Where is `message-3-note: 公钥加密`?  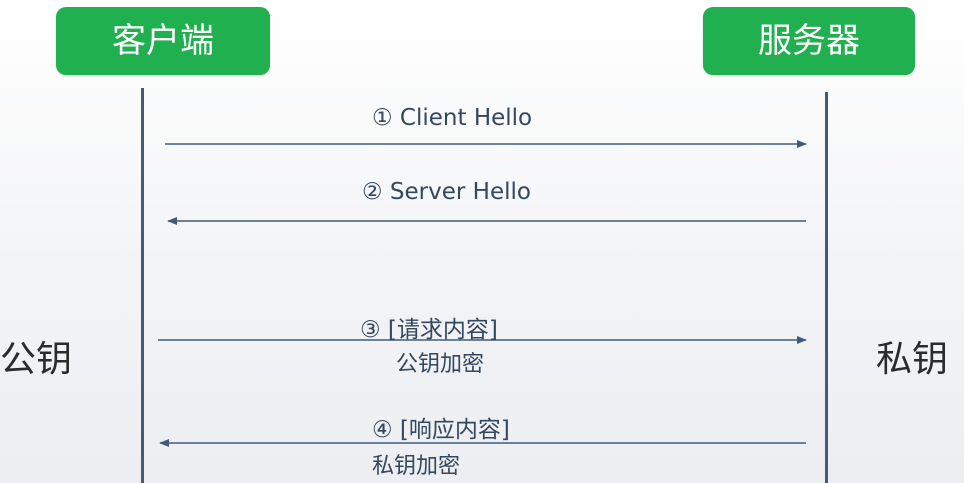
message-3-note: 公钥加密 is located at coordinates (440, 364).